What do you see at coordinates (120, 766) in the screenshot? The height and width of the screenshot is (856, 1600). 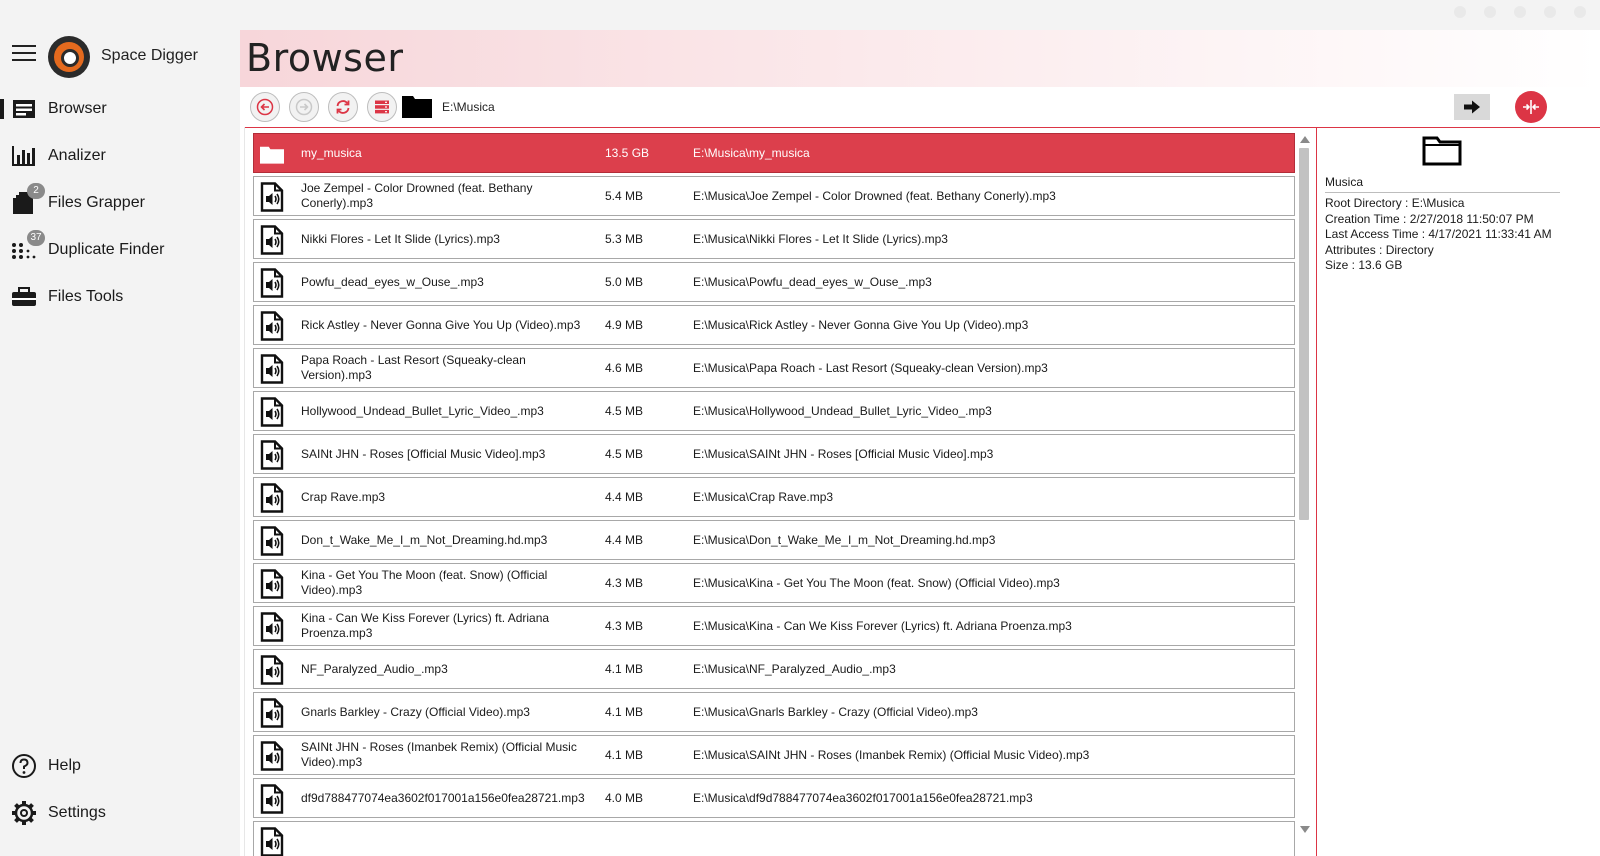 I see `sidebar-item-help: Help` at bounding box center [120, 766].